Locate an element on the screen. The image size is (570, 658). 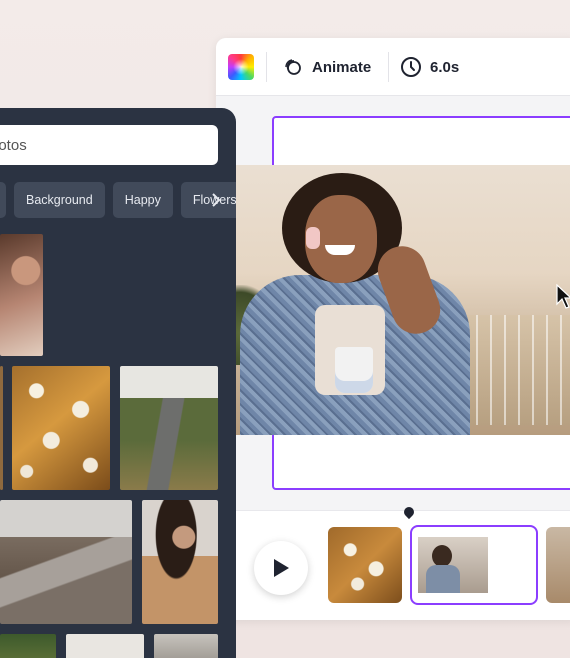
timeline-clip-desert is located at coordinates (558, 565).